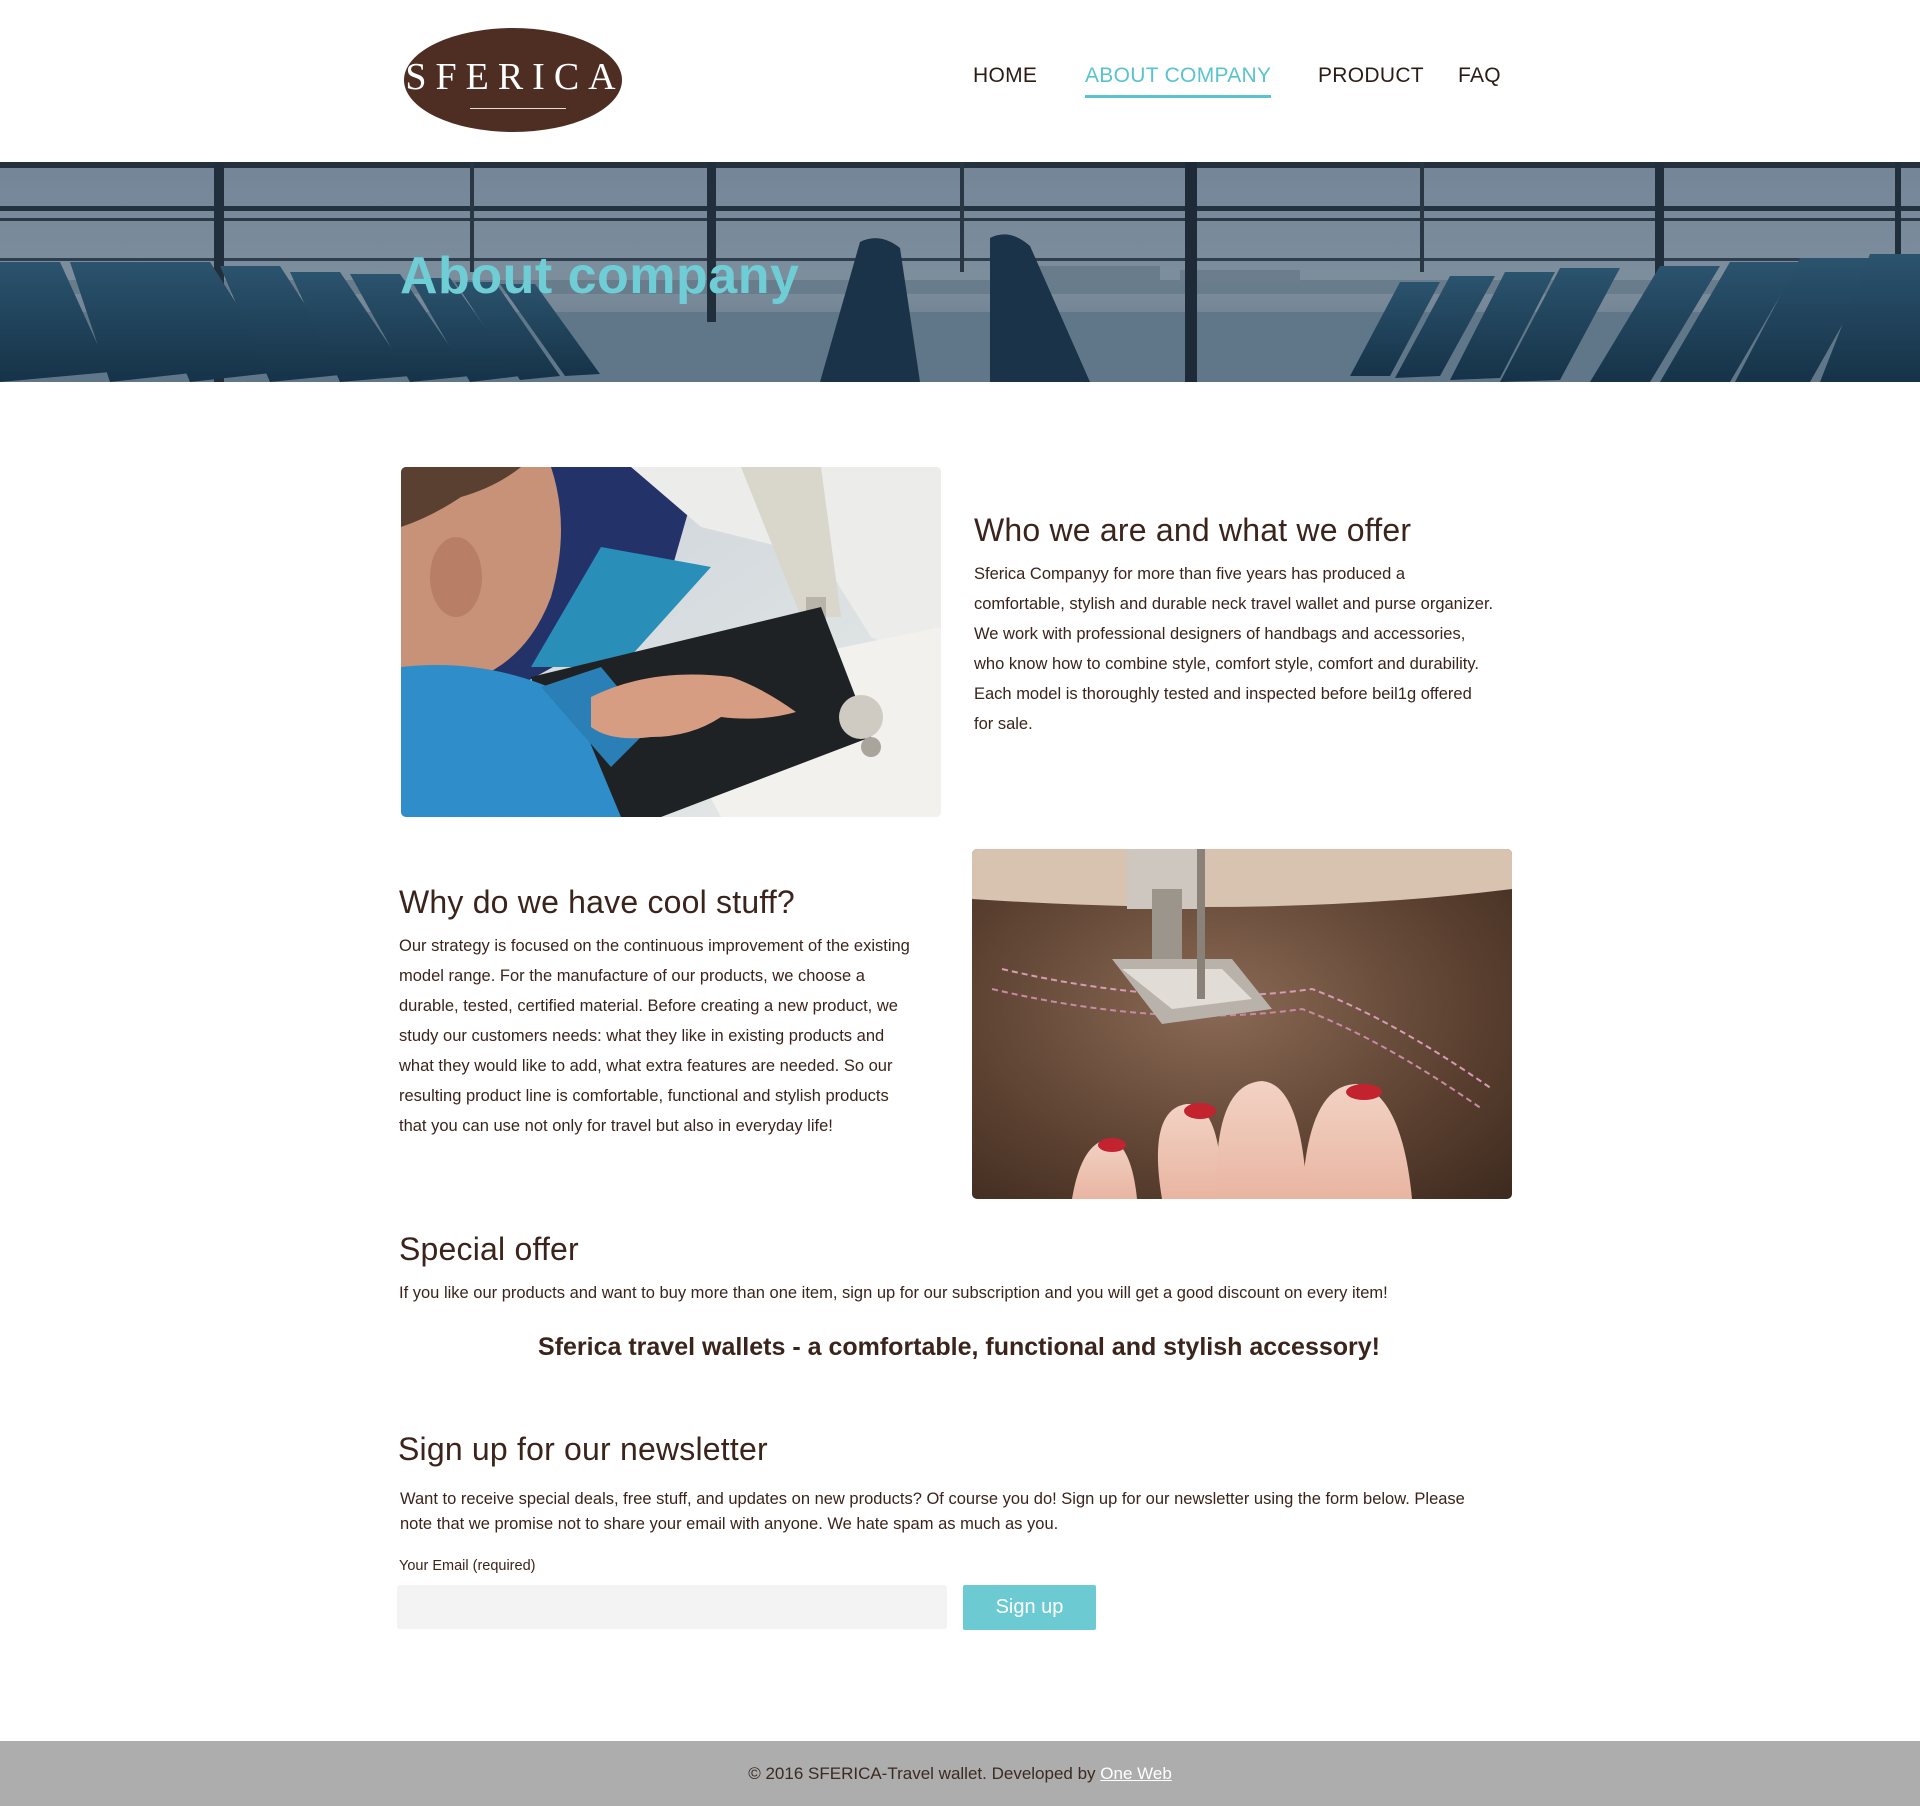  What do you see at coordinates (467, 1566) in the screenshot?
I see `email-label: Your Email (required)` at bounding box center [467, 1566].